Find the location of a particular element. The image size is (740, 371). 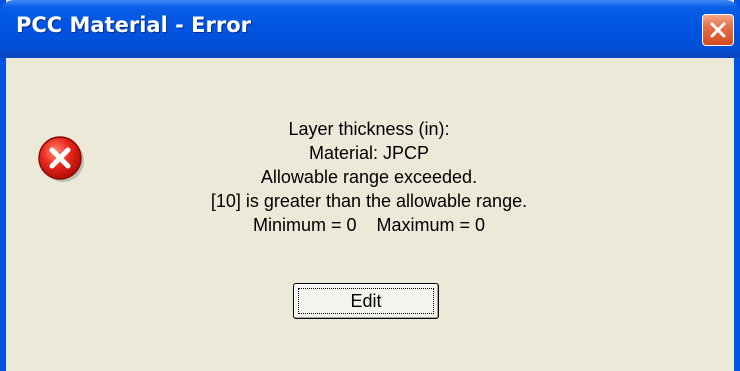

message-line-status: Allowable range exceeded. is located at coordinates (369, 177).